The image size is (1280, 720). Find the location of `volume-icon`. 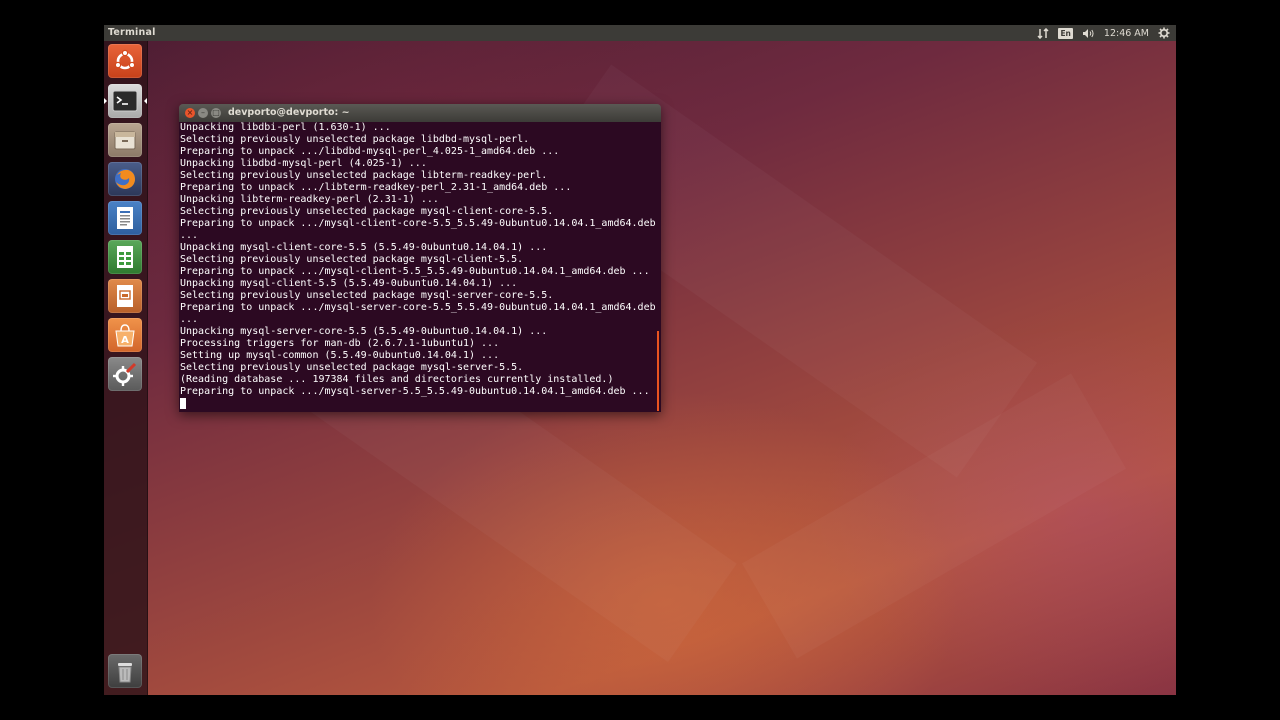

volume-icon is located at coordinates (1088, 33).